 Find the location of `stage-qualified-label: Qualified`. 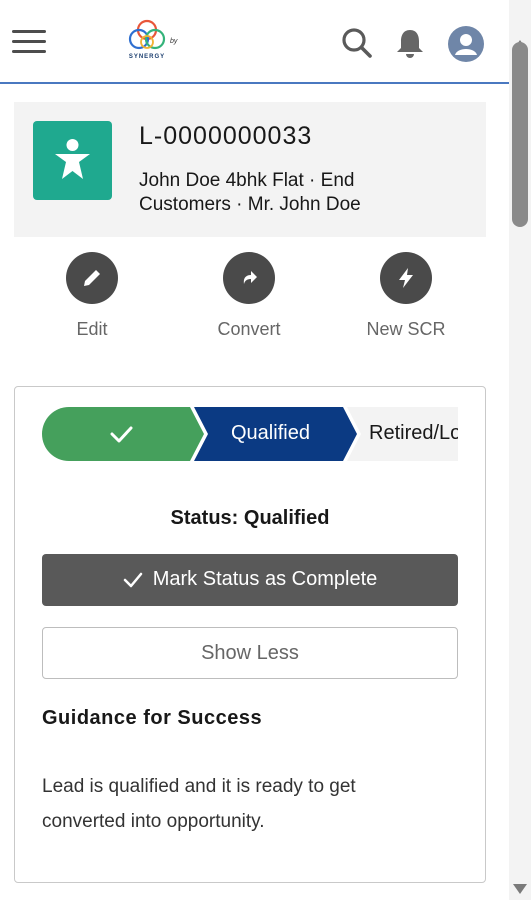

stage-qualified-label: Qualified is located at coordinates (270, 433).